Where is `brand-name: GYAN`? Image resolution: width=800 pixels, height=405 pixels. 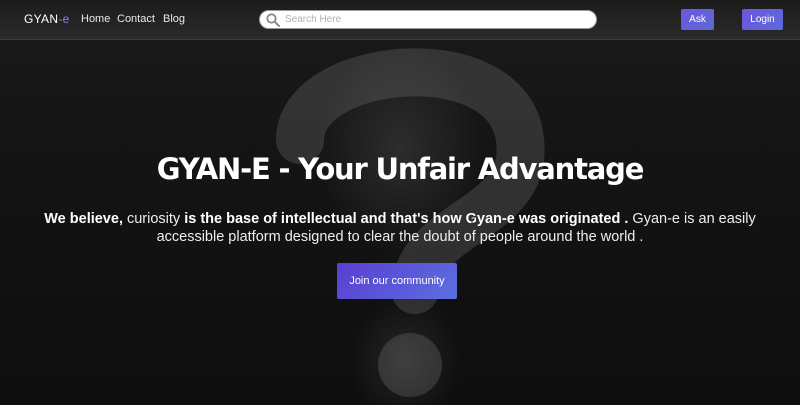
brand-name: GYAN is located at coordinates (41, 19).